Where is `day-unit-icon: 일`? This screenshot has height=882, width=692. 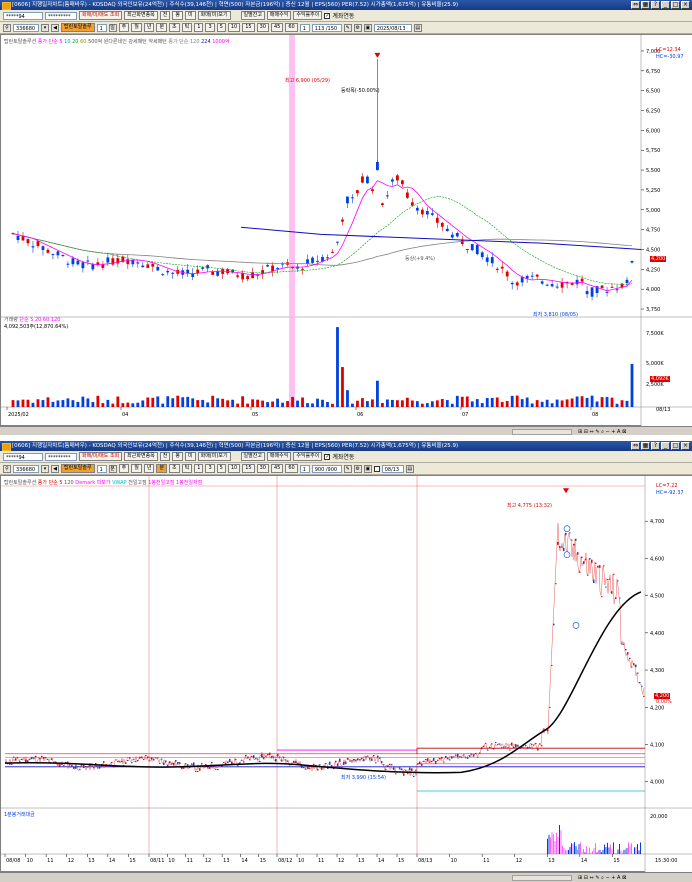 day-unit-icon: 일 is located at coordinates (112, 27).